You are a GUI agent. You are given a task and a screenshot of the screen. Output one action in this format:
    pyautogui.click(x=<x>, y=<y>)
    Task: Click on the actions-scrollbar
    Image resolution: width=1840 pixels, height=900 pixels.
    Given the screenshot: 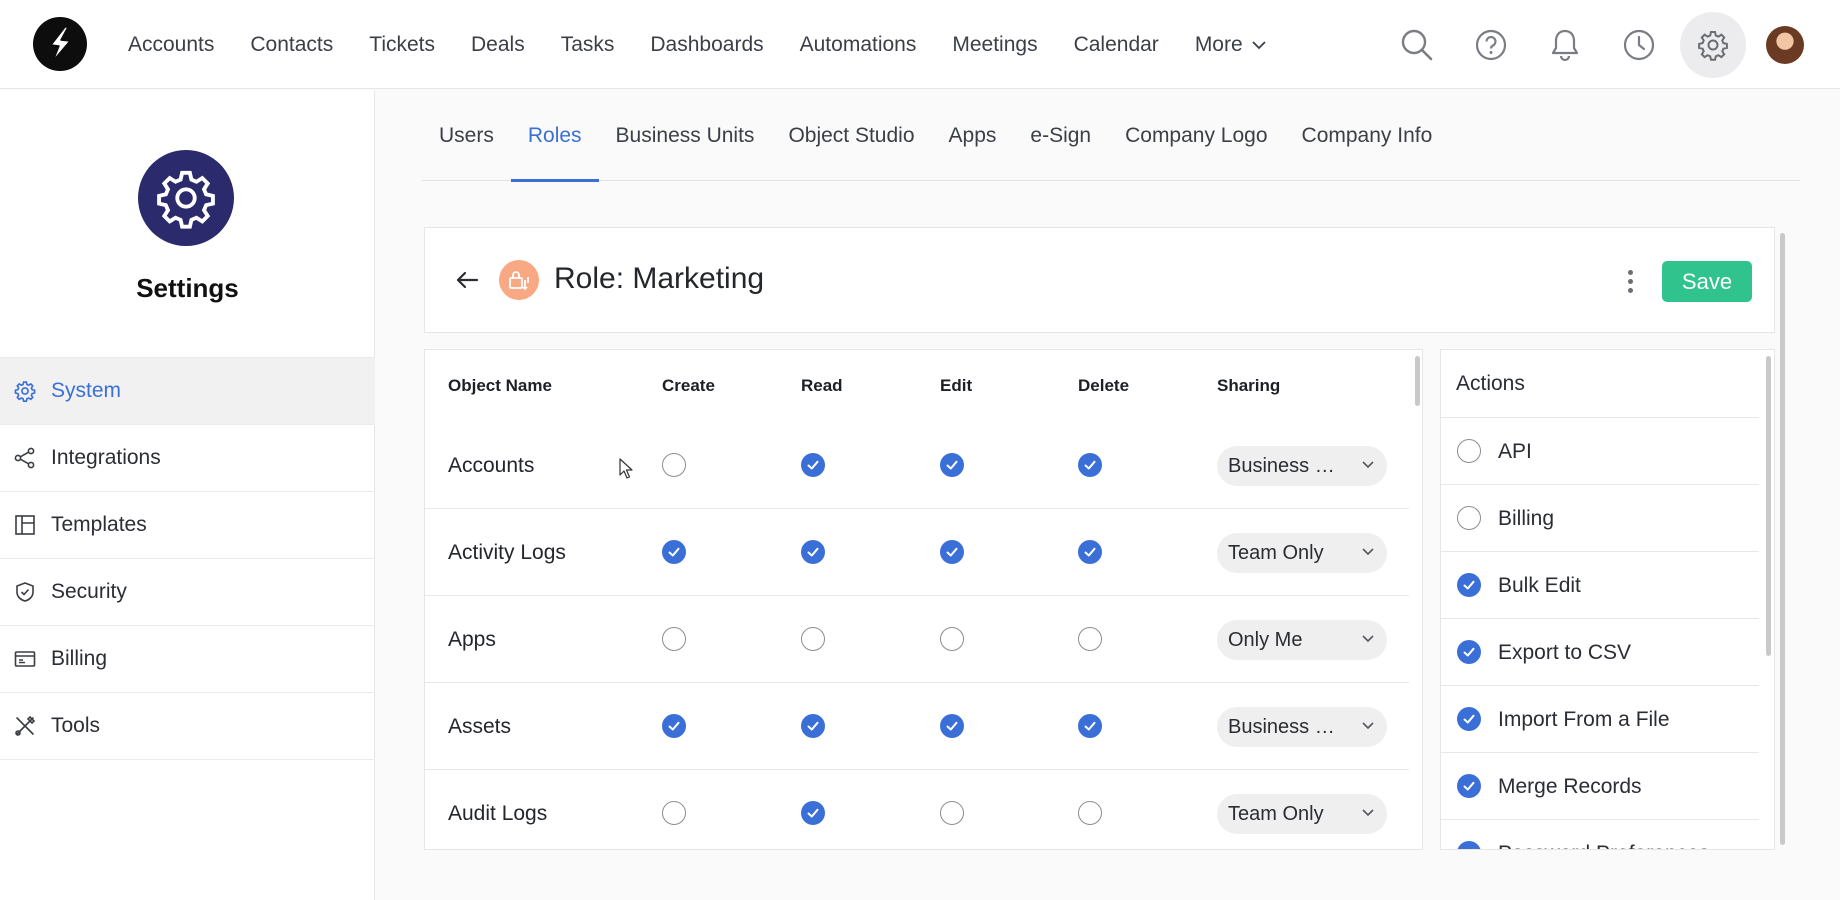 What is the action you would take?
    pyautogui.click(x=1768, y=506)
    